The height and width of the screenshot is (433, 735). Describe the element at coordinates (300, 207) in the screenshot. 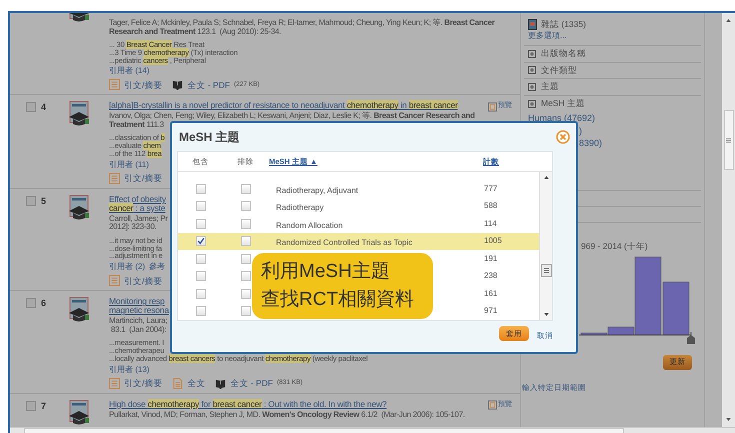

I see `mesh-term: Radiotherapy` at that location.